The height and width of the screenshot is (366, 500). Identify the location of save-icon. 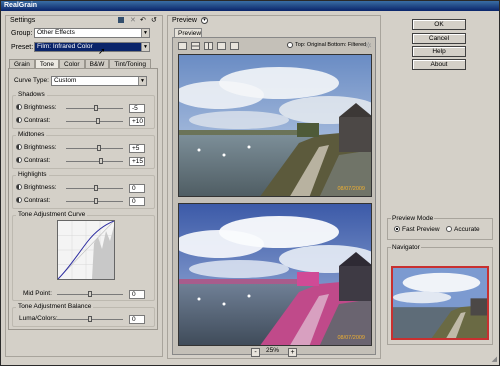
(121, 20).